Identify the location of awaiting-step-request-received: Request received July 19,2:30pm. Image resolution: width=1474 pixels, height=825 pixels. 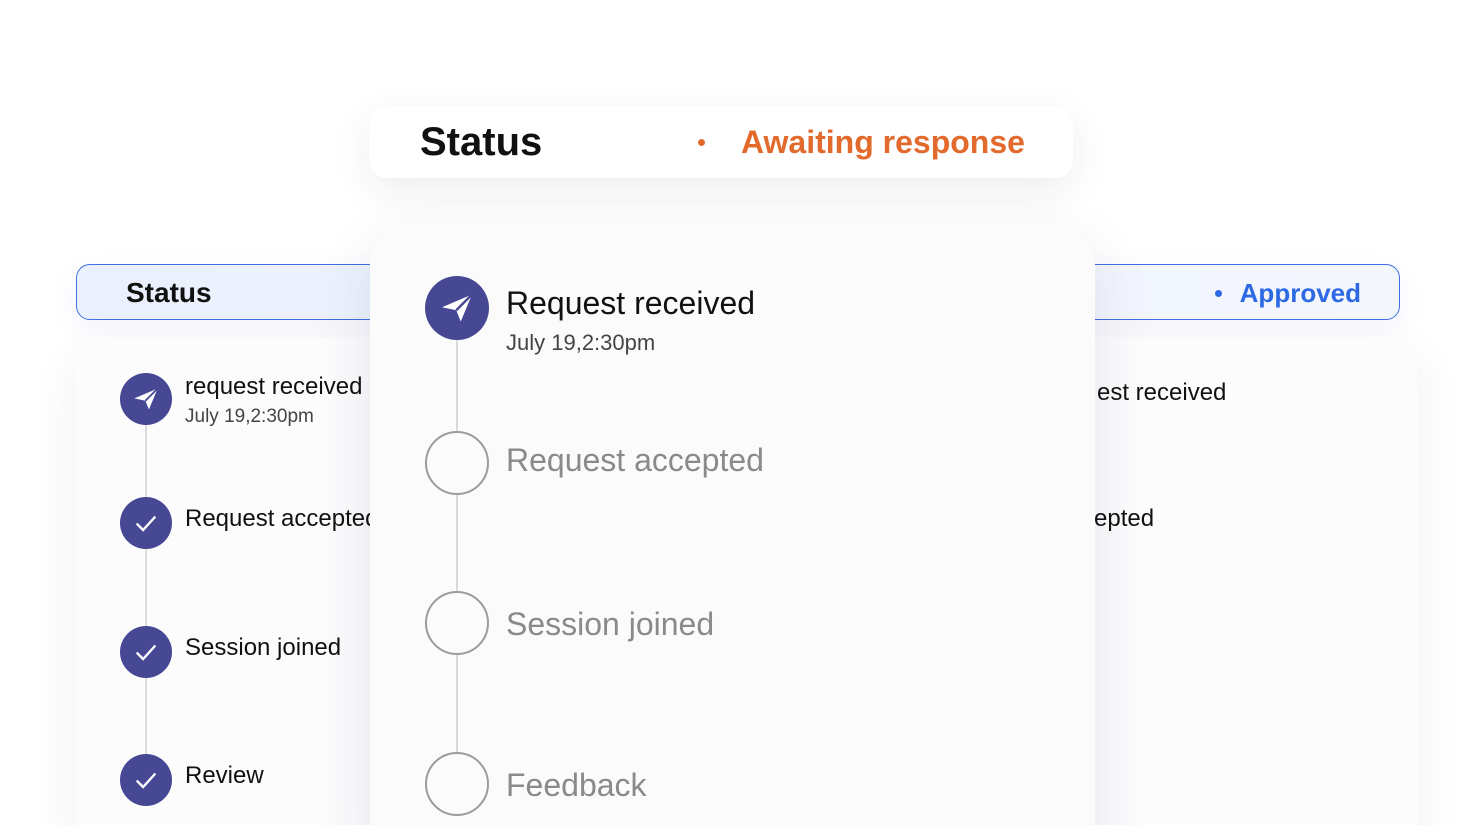
(590, 316).